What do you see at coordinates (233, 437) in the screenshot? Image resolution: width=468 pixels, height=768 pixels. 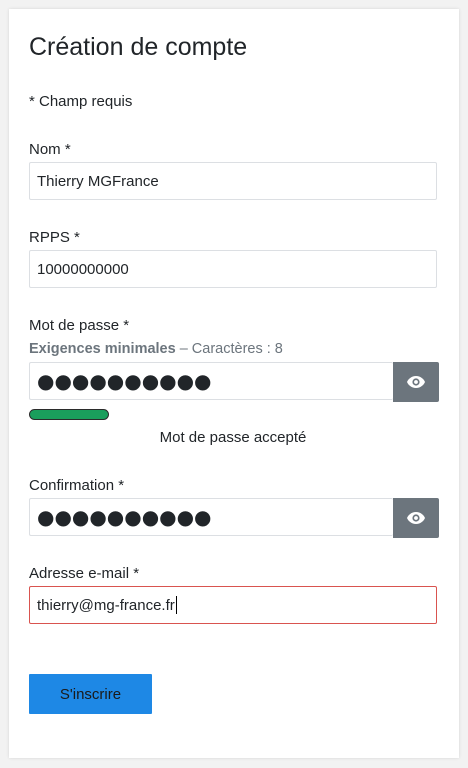 I see `password-strength-status: Mot de passe accepté` at bounding box center [233, 437].